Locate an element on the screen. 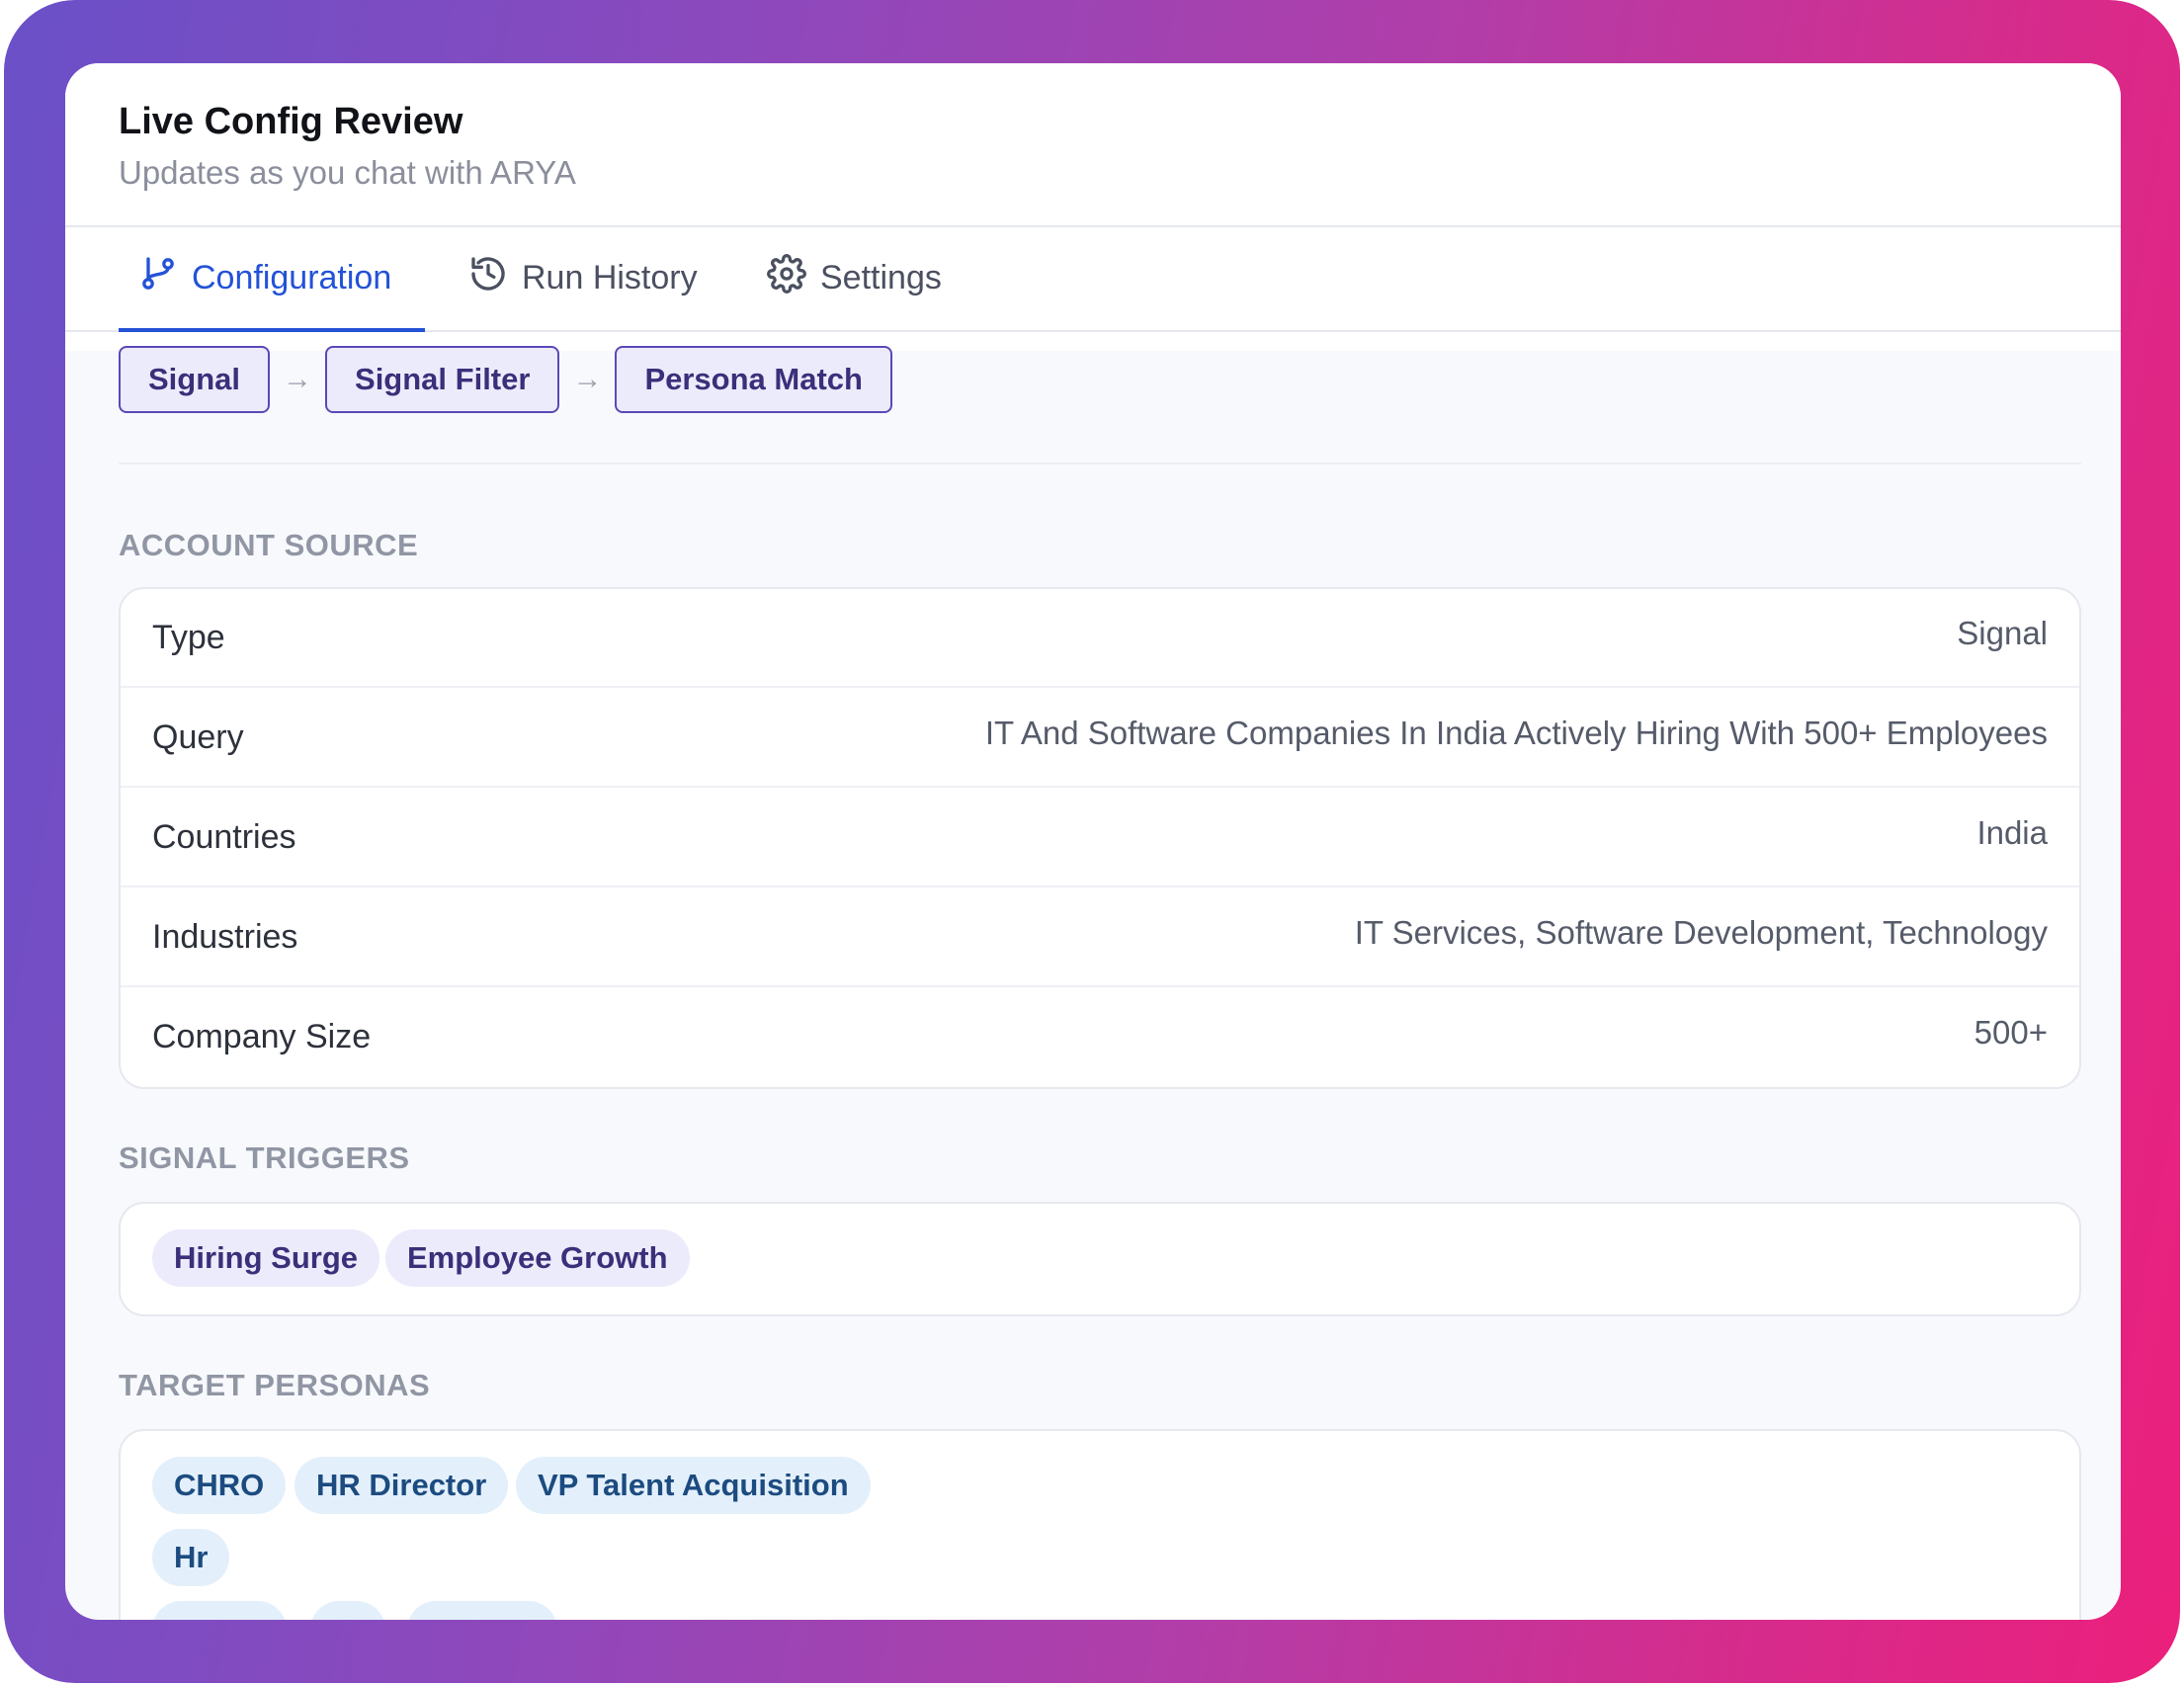 The height and width of the screenshot is (1687, 2184). persona-chip: HR Director is located at coordinates (401, 1485).